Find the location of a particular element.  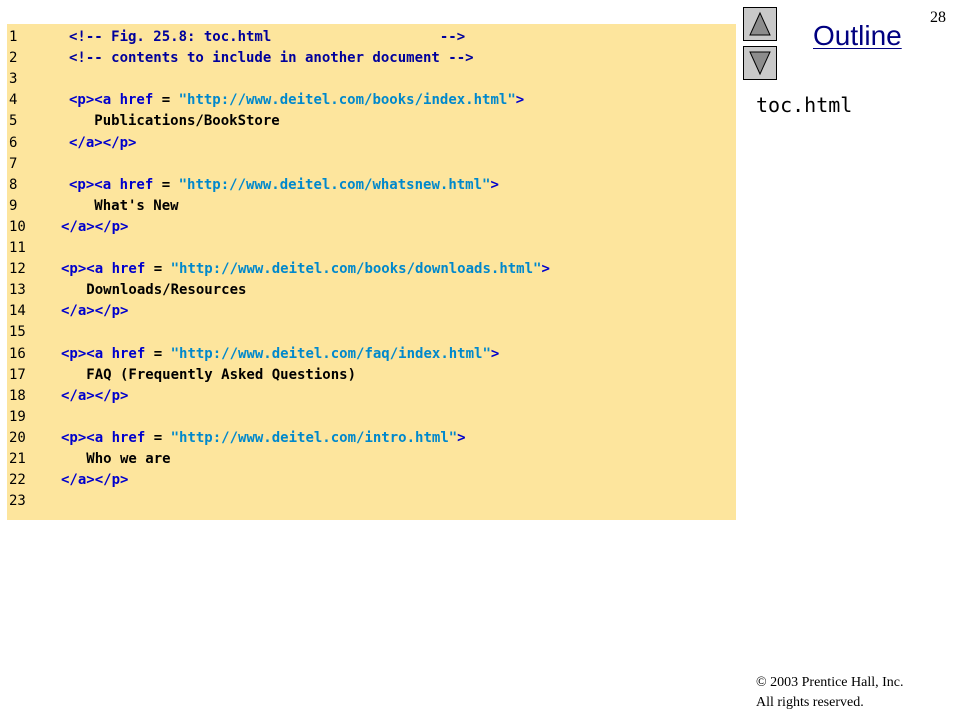

line-number: 3 is located at coordinates (13, 79).